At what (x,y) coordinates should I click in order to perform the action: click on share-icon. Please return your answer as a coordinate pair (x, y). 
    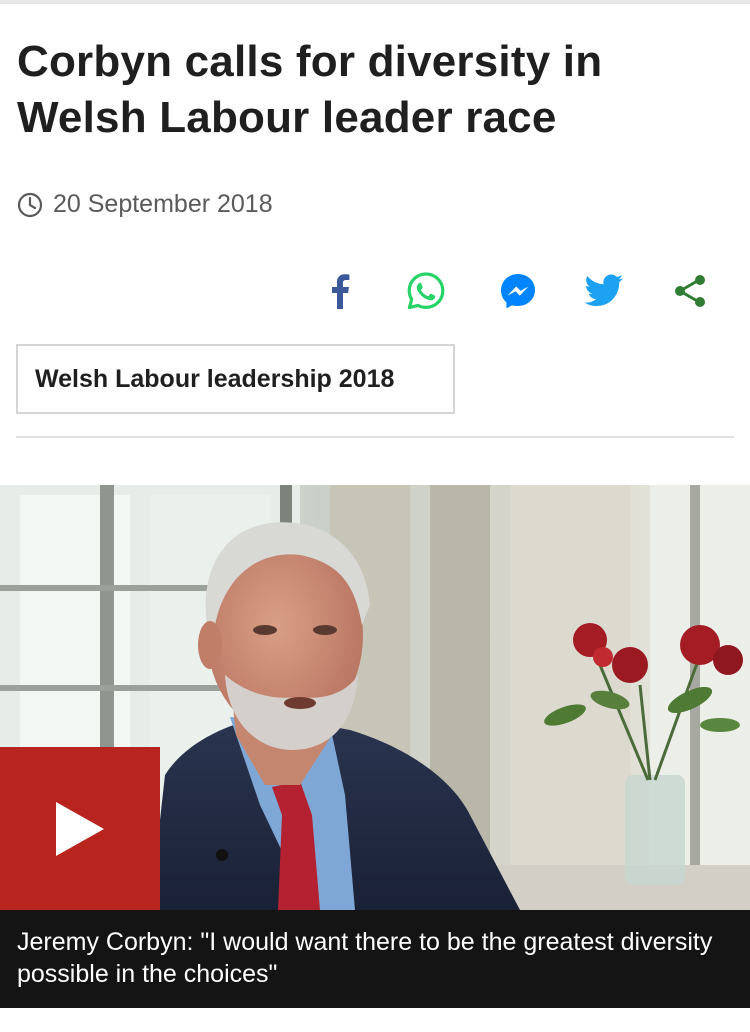
    Looking at the image, I should click on (690, 291).